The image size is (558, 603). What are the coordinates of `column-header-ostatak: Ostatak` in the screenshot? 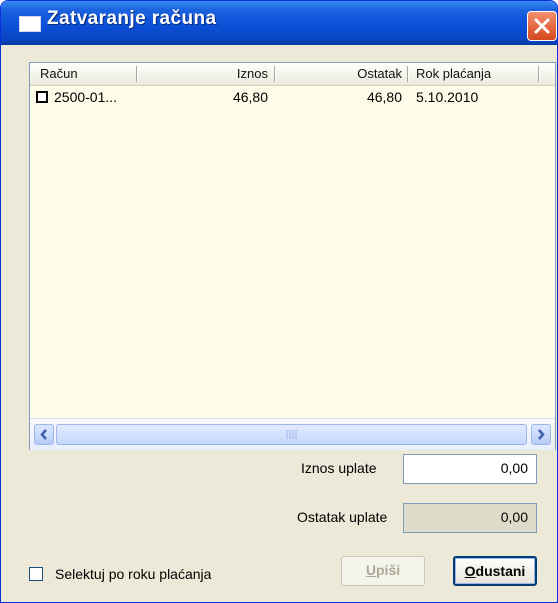 It's located at (339, 74).